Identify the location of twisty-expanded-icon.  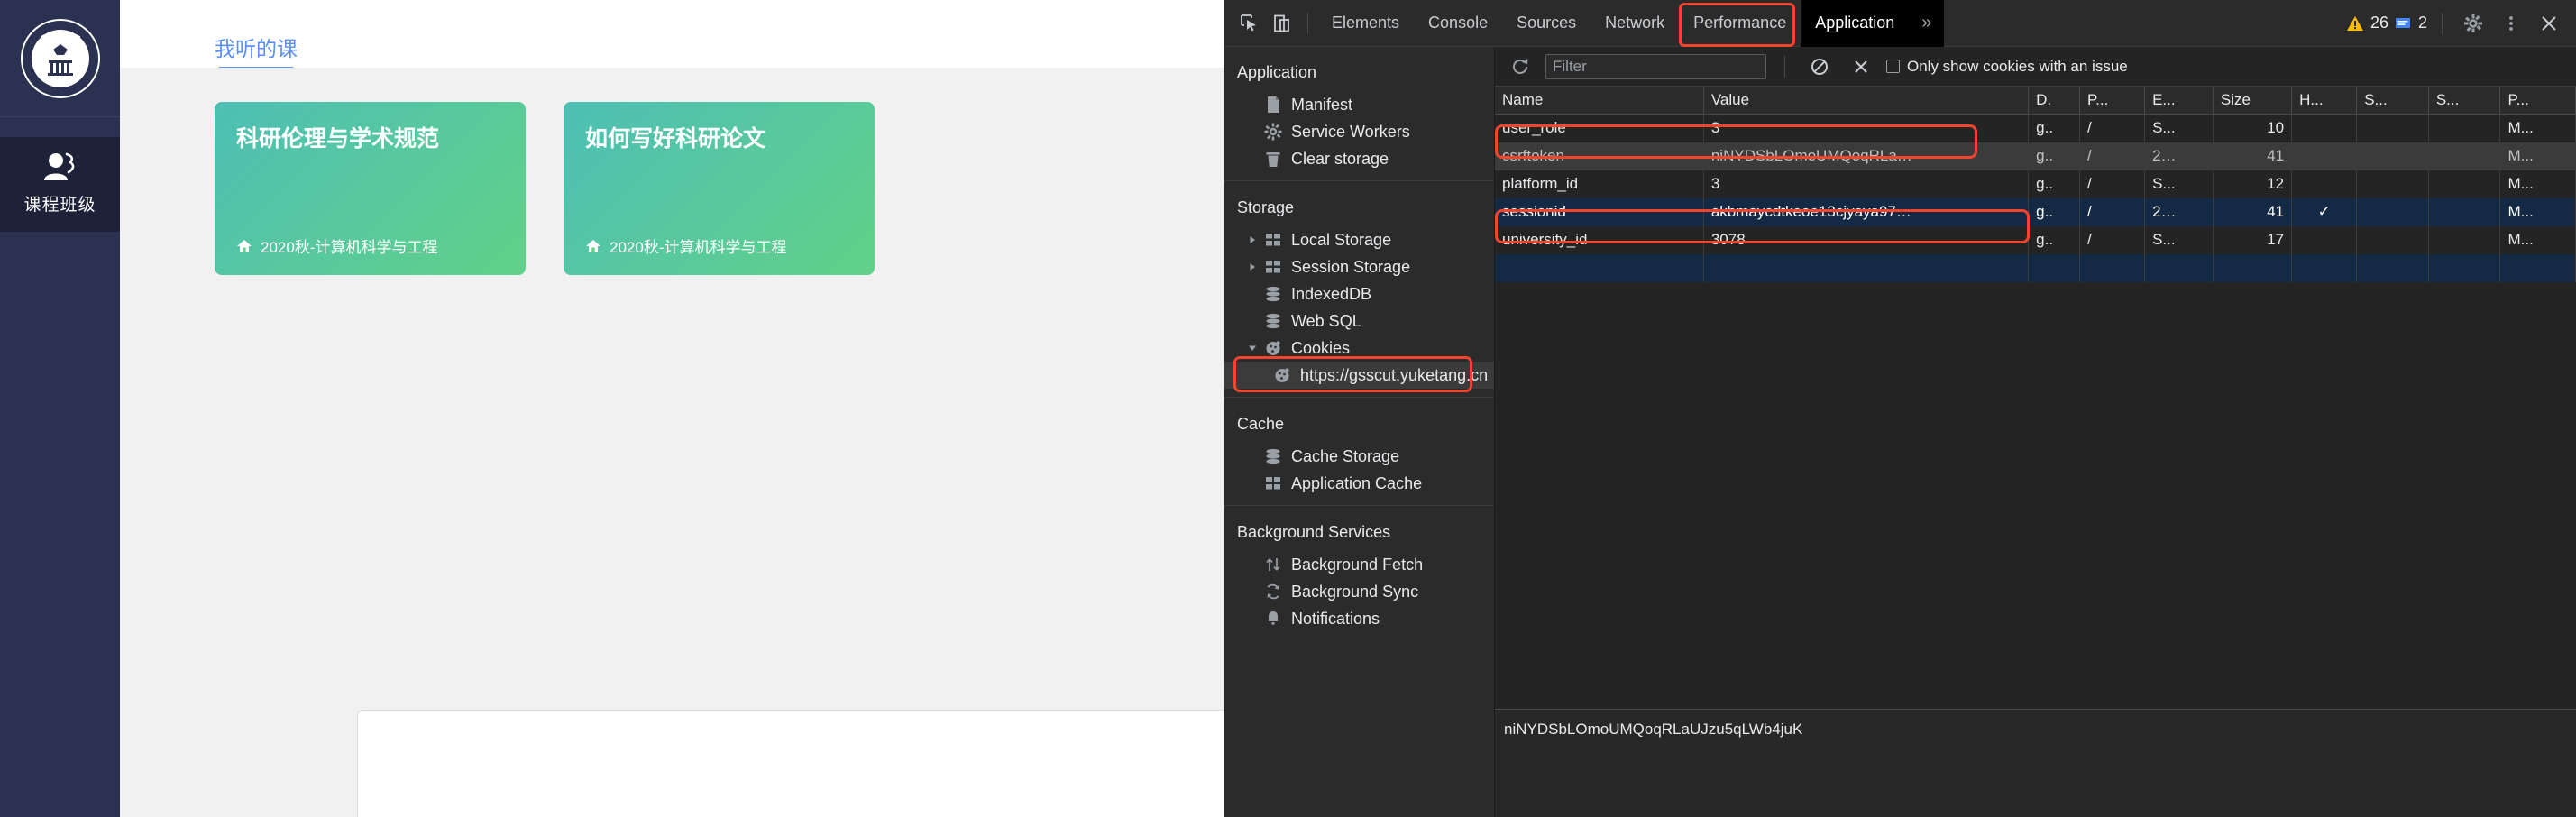
(1256, 349).